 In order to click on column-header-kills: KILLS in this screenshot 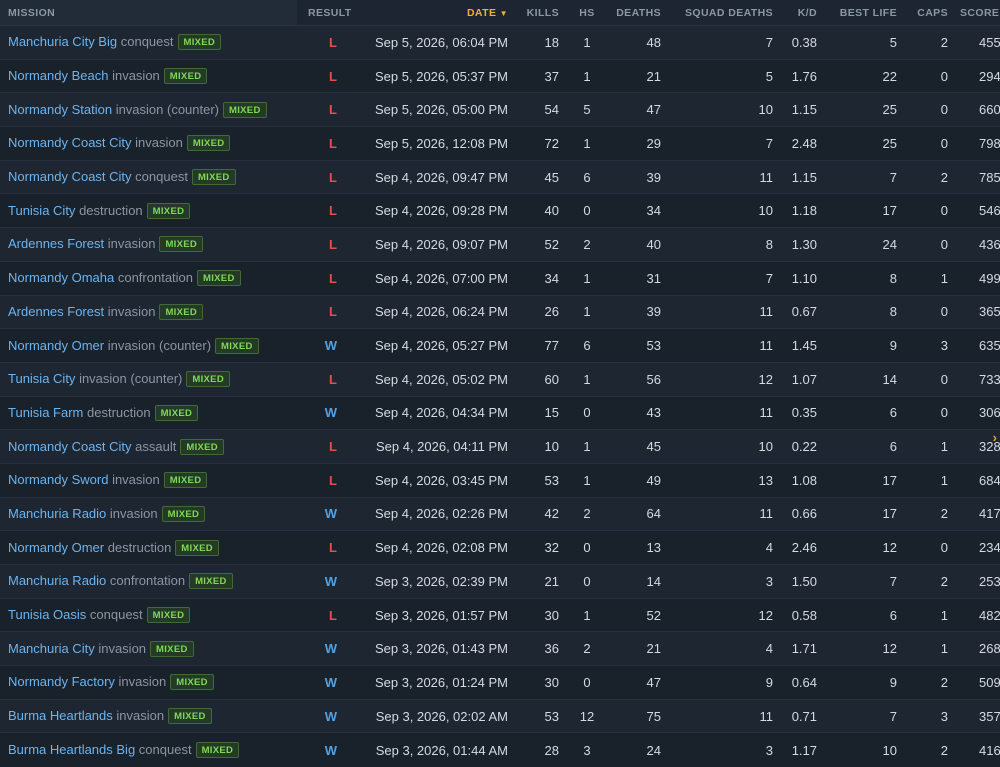, I will do `click(539, 13)`.